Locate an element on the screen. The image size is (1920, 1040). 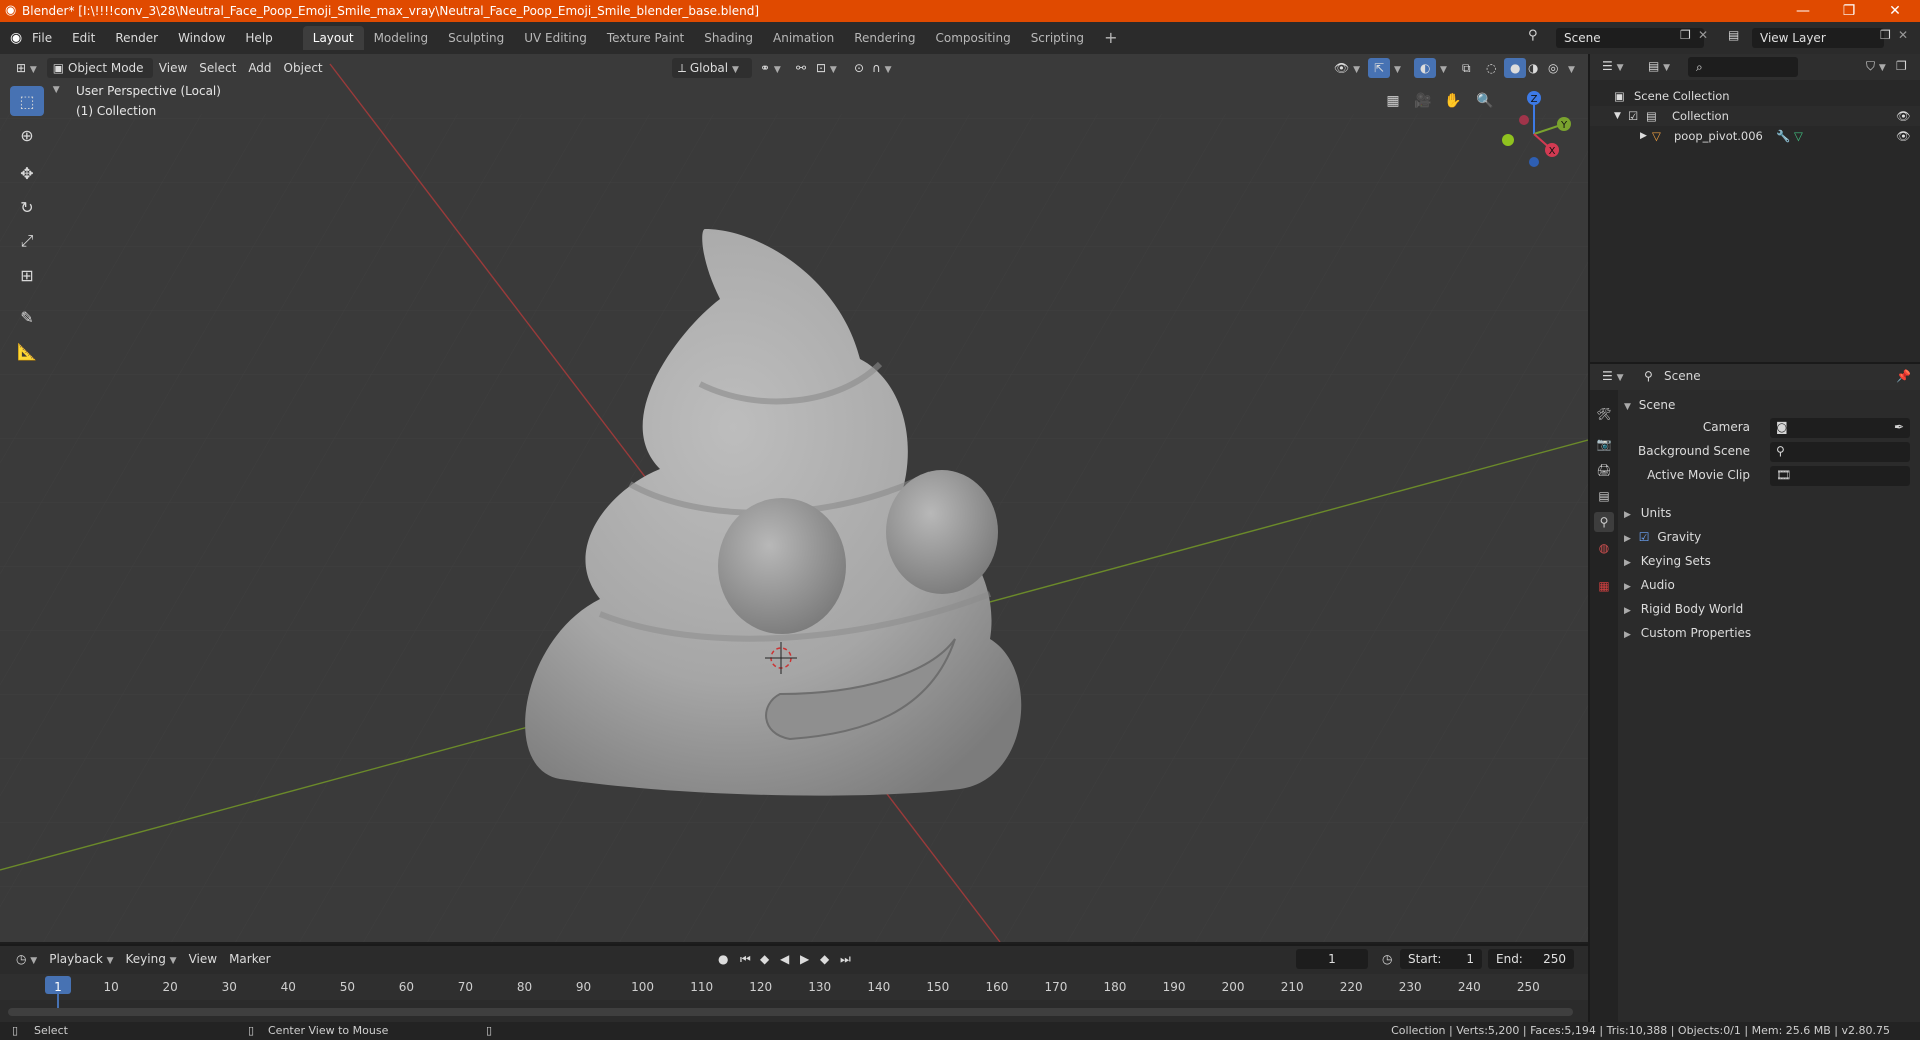
tab-layout: Layout is located at coordinates (333, 38).